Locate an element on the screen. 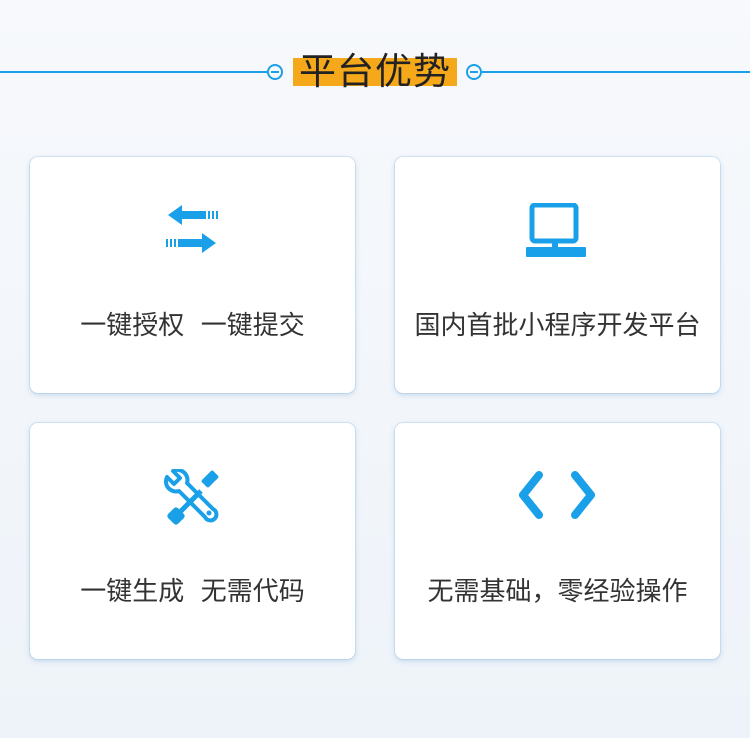 The image size is (750, 738). section-title: 平台优势 is located at coordinates (375, 71).